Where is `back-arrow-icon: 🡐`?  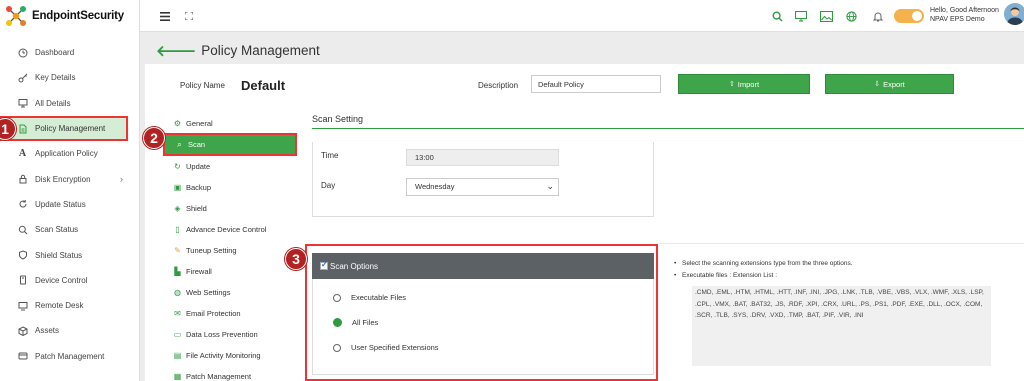
back-arrow-icon: 🡐 is located at coordinates (176, 50).